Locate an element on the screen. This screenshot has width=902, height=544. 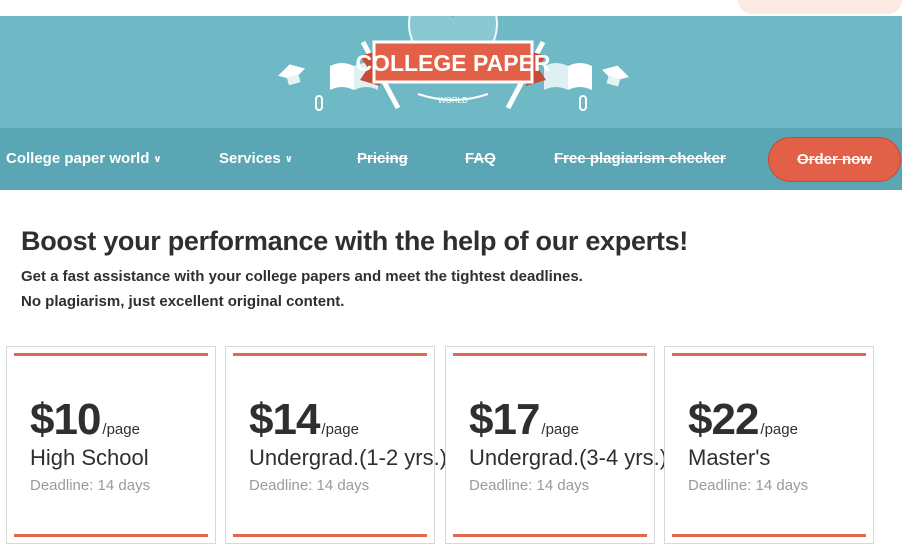
card-level: Undergrad.(3-4 yrs.) is located at coordinates (568, 457).